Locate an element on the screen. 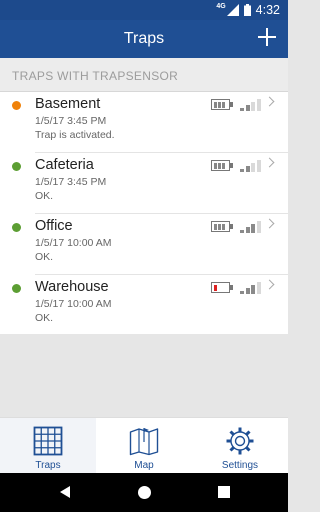 The height and width of the screenshot is (512, 320). tab-settings: Settings is located at coordinates (240, 446).